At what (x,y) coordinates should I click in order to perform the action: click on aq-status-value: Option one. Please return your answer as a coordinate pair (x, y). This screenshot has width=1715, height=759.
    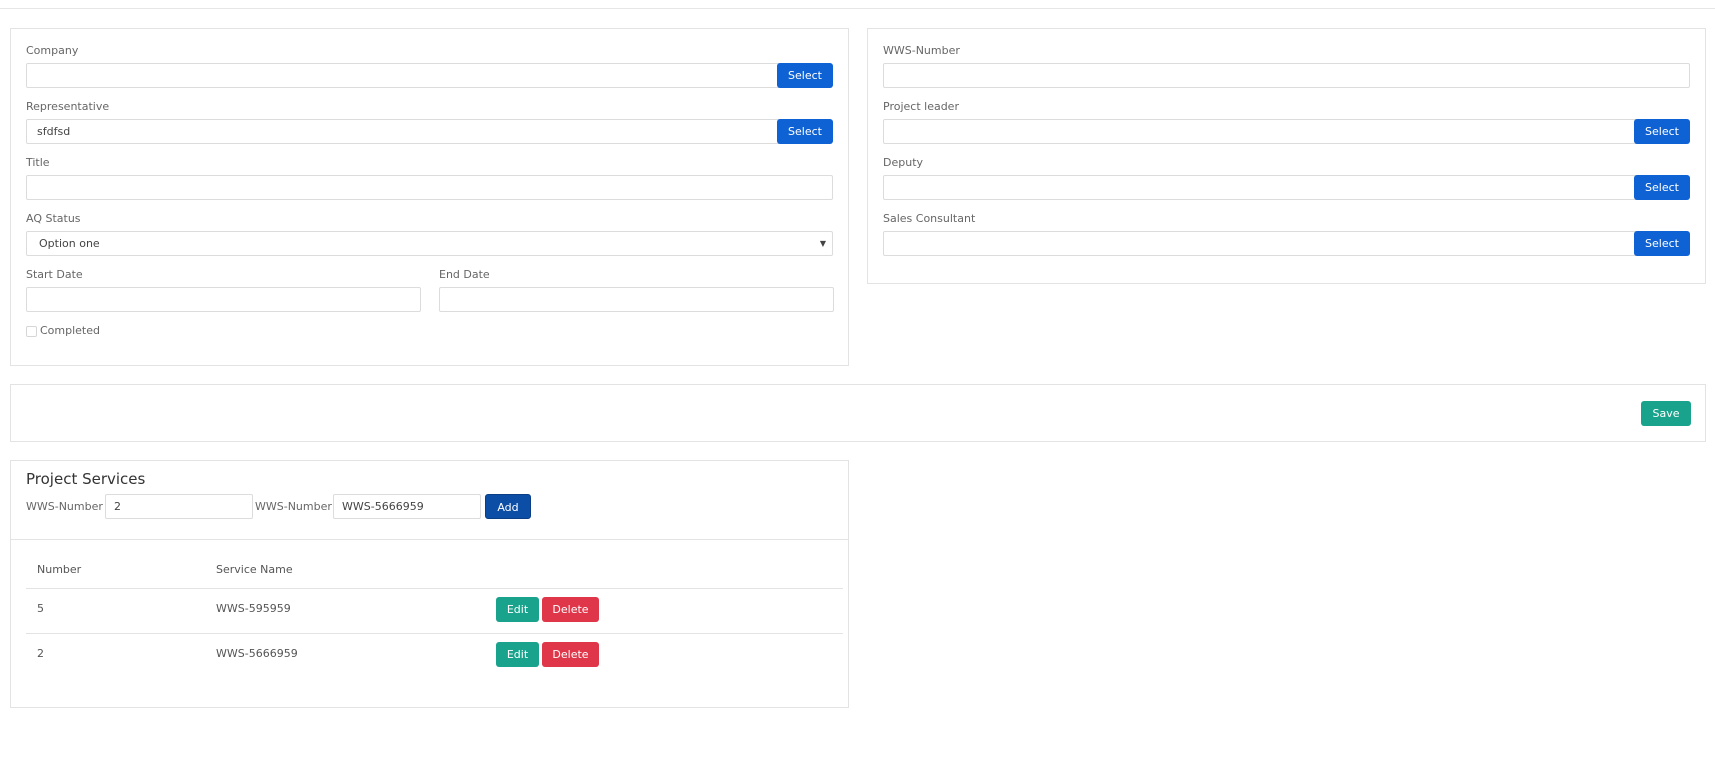
    Looking at the image, I should click on (69, 243).